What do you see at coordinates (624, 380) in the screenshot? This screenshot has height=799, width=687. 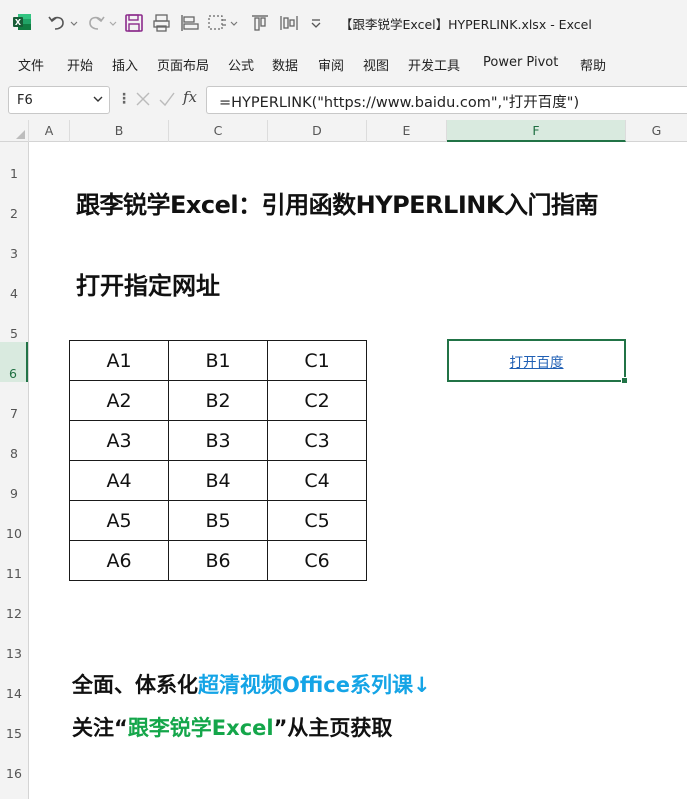 I see `fill-handle` at bounding box center [624, 380].